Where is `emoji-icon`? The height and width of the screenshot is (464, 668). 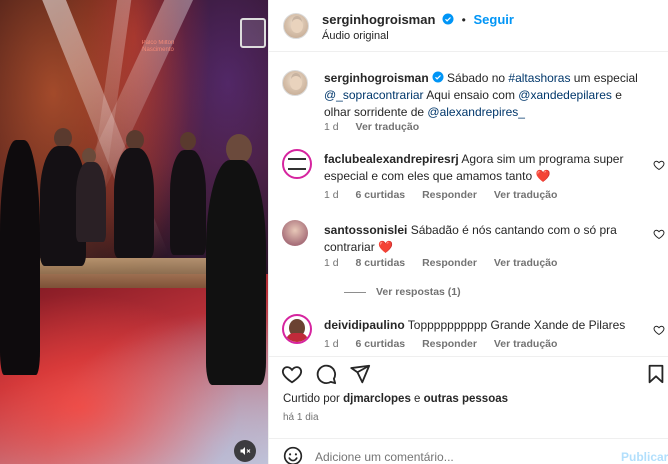 emoji-icon is located at coordinates (293, 455).